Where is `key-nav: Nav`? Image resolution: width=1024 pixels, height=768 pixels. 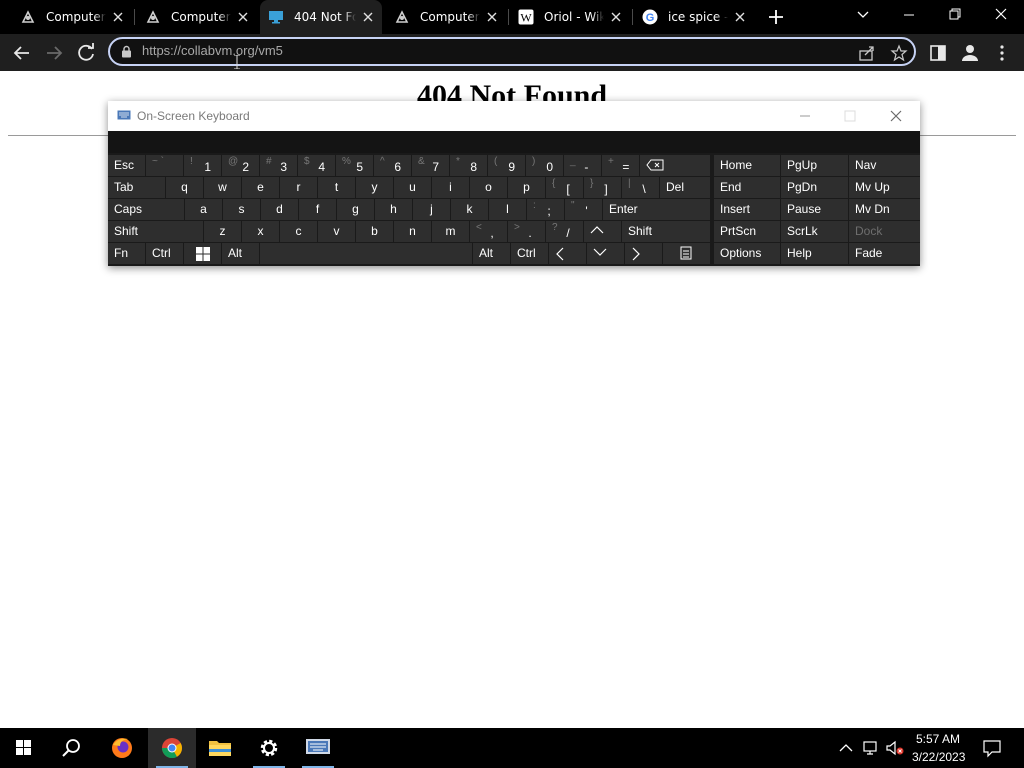 key-nav: Nav is located at coordinates (884, 165).